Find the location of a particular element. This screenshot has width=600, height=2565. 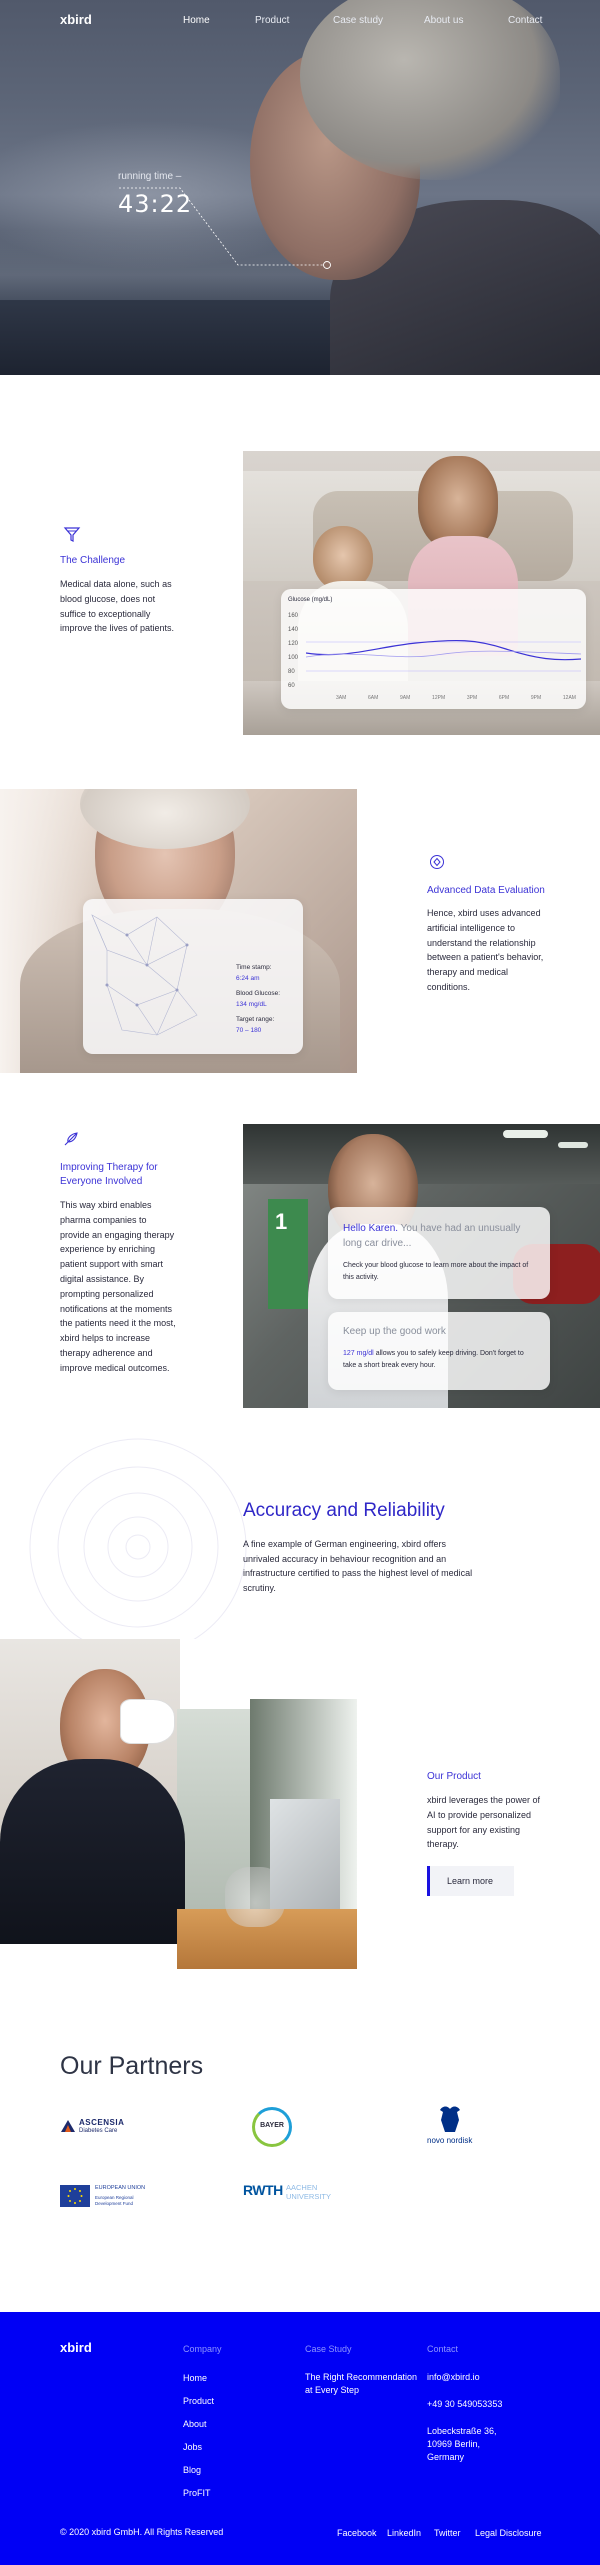

x-tick: 9AM is located at coordinates (405, 698).